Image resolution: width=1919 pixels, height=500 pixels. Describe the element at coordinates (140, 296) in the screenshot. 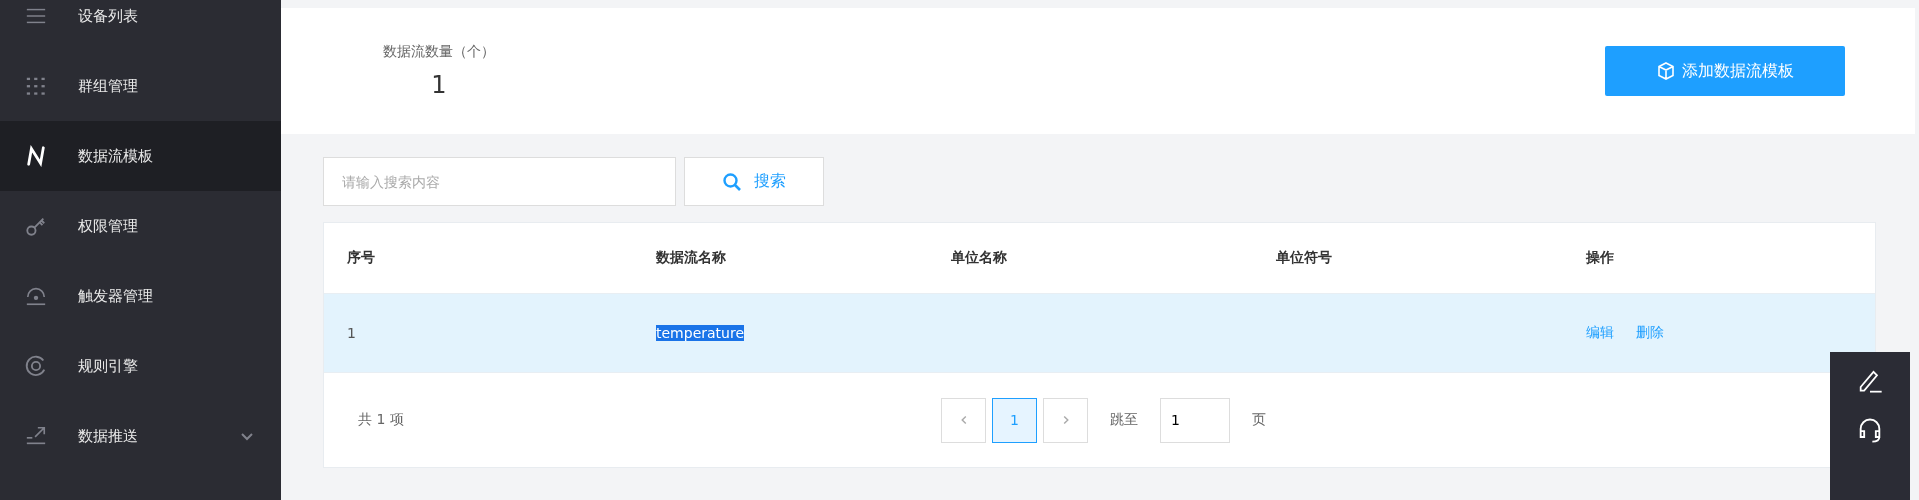

I see `sidebar-item: 触发器管理` at that location.